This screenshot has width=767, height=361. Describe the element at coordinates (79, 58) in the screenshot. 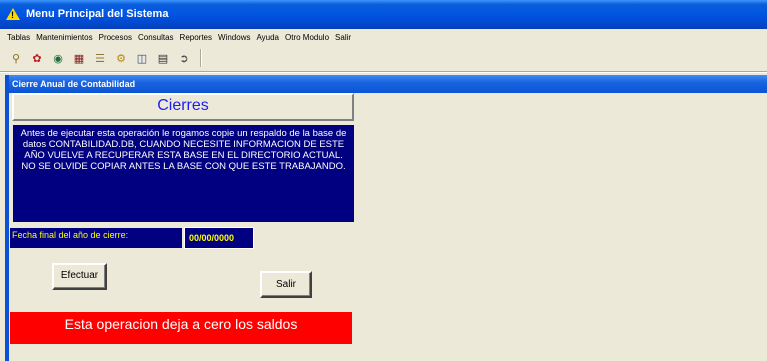

I see `table-icon: ▦` at that location.